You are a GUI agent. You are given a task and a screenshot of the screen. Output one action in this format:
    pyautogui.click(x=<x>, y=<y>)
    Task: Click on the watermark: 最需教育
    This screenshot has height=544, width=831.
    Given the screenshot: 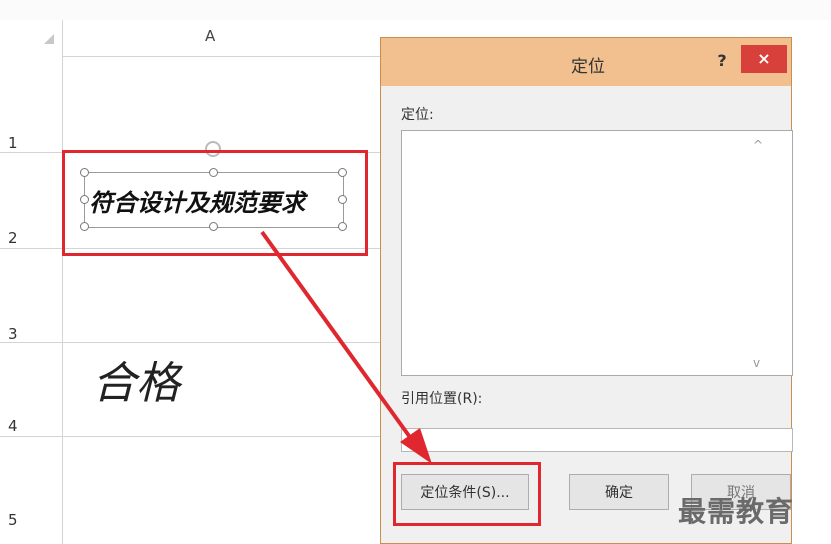 What is the action you would take?
    pyautogui.click(x=736, y=511)
    